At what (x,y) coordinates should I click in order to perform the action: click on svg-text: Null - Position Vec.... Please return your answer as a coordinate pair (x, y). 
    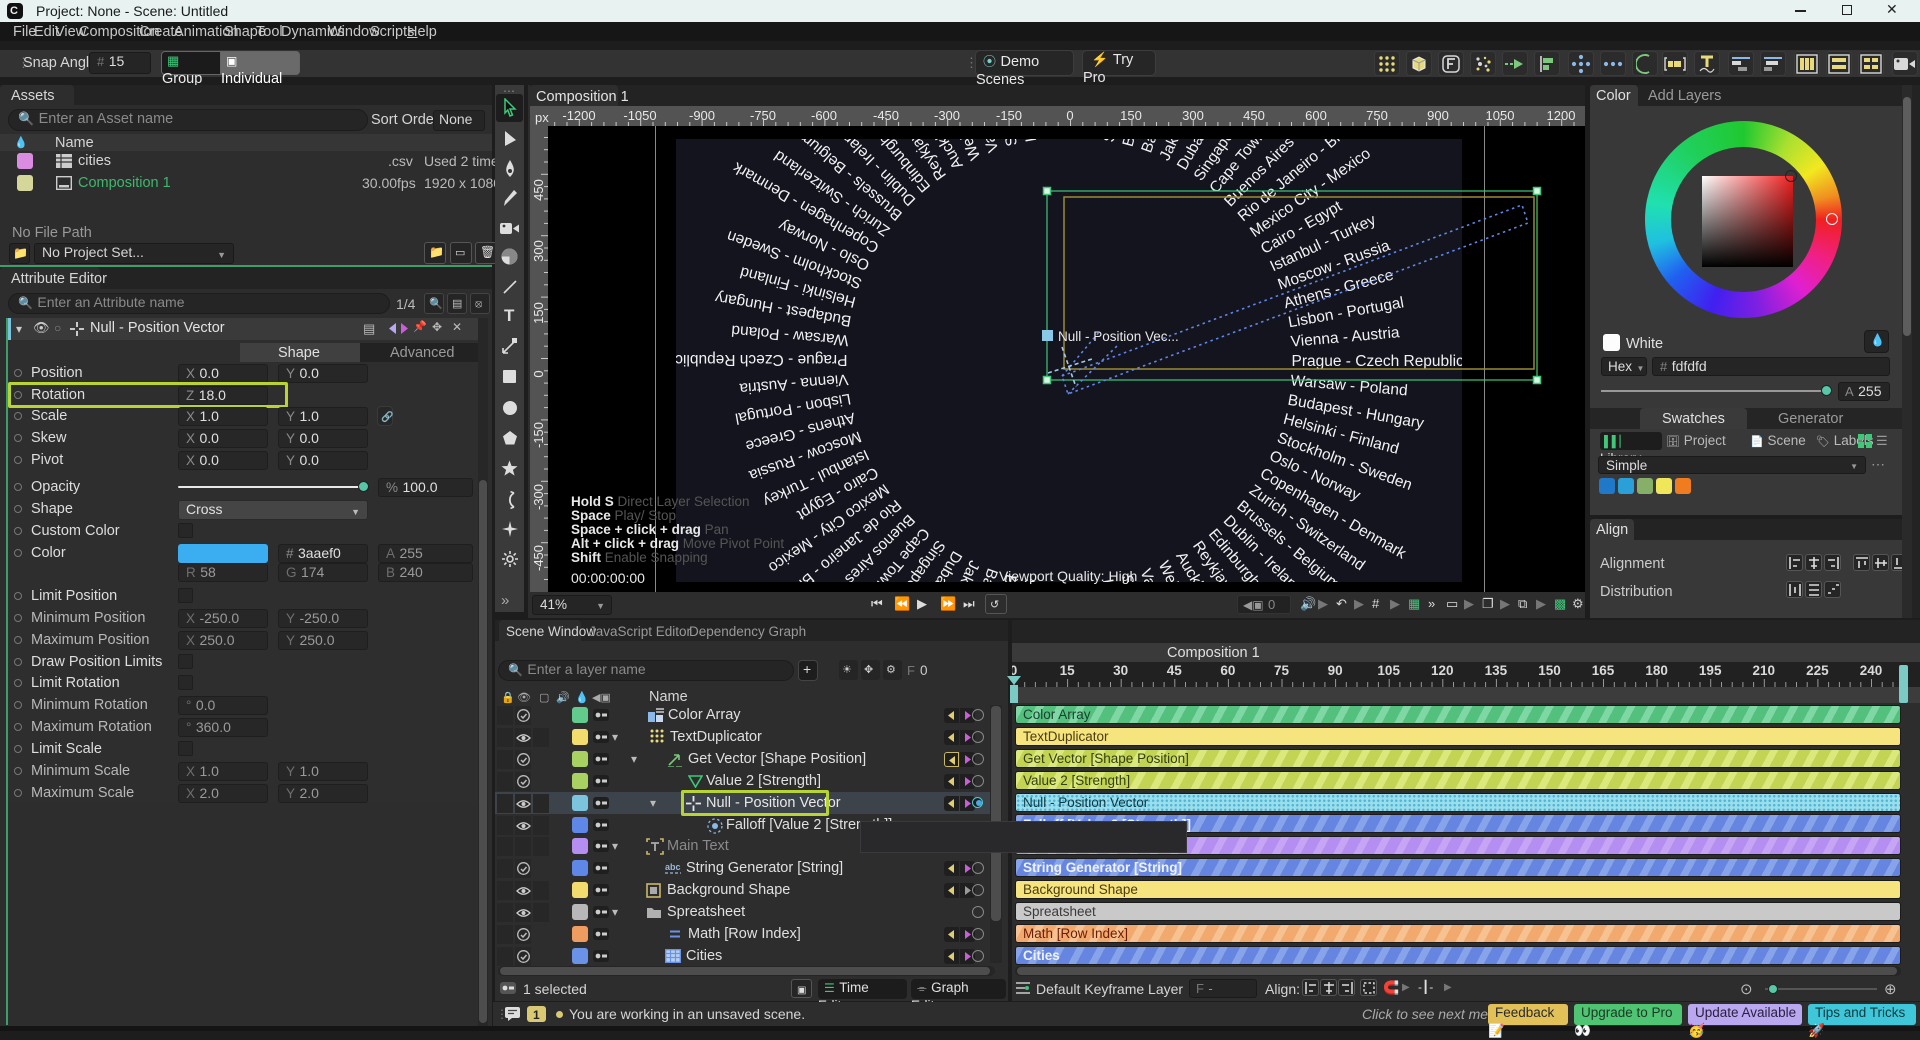
    Looking at the image, I should click on (1118, 336).